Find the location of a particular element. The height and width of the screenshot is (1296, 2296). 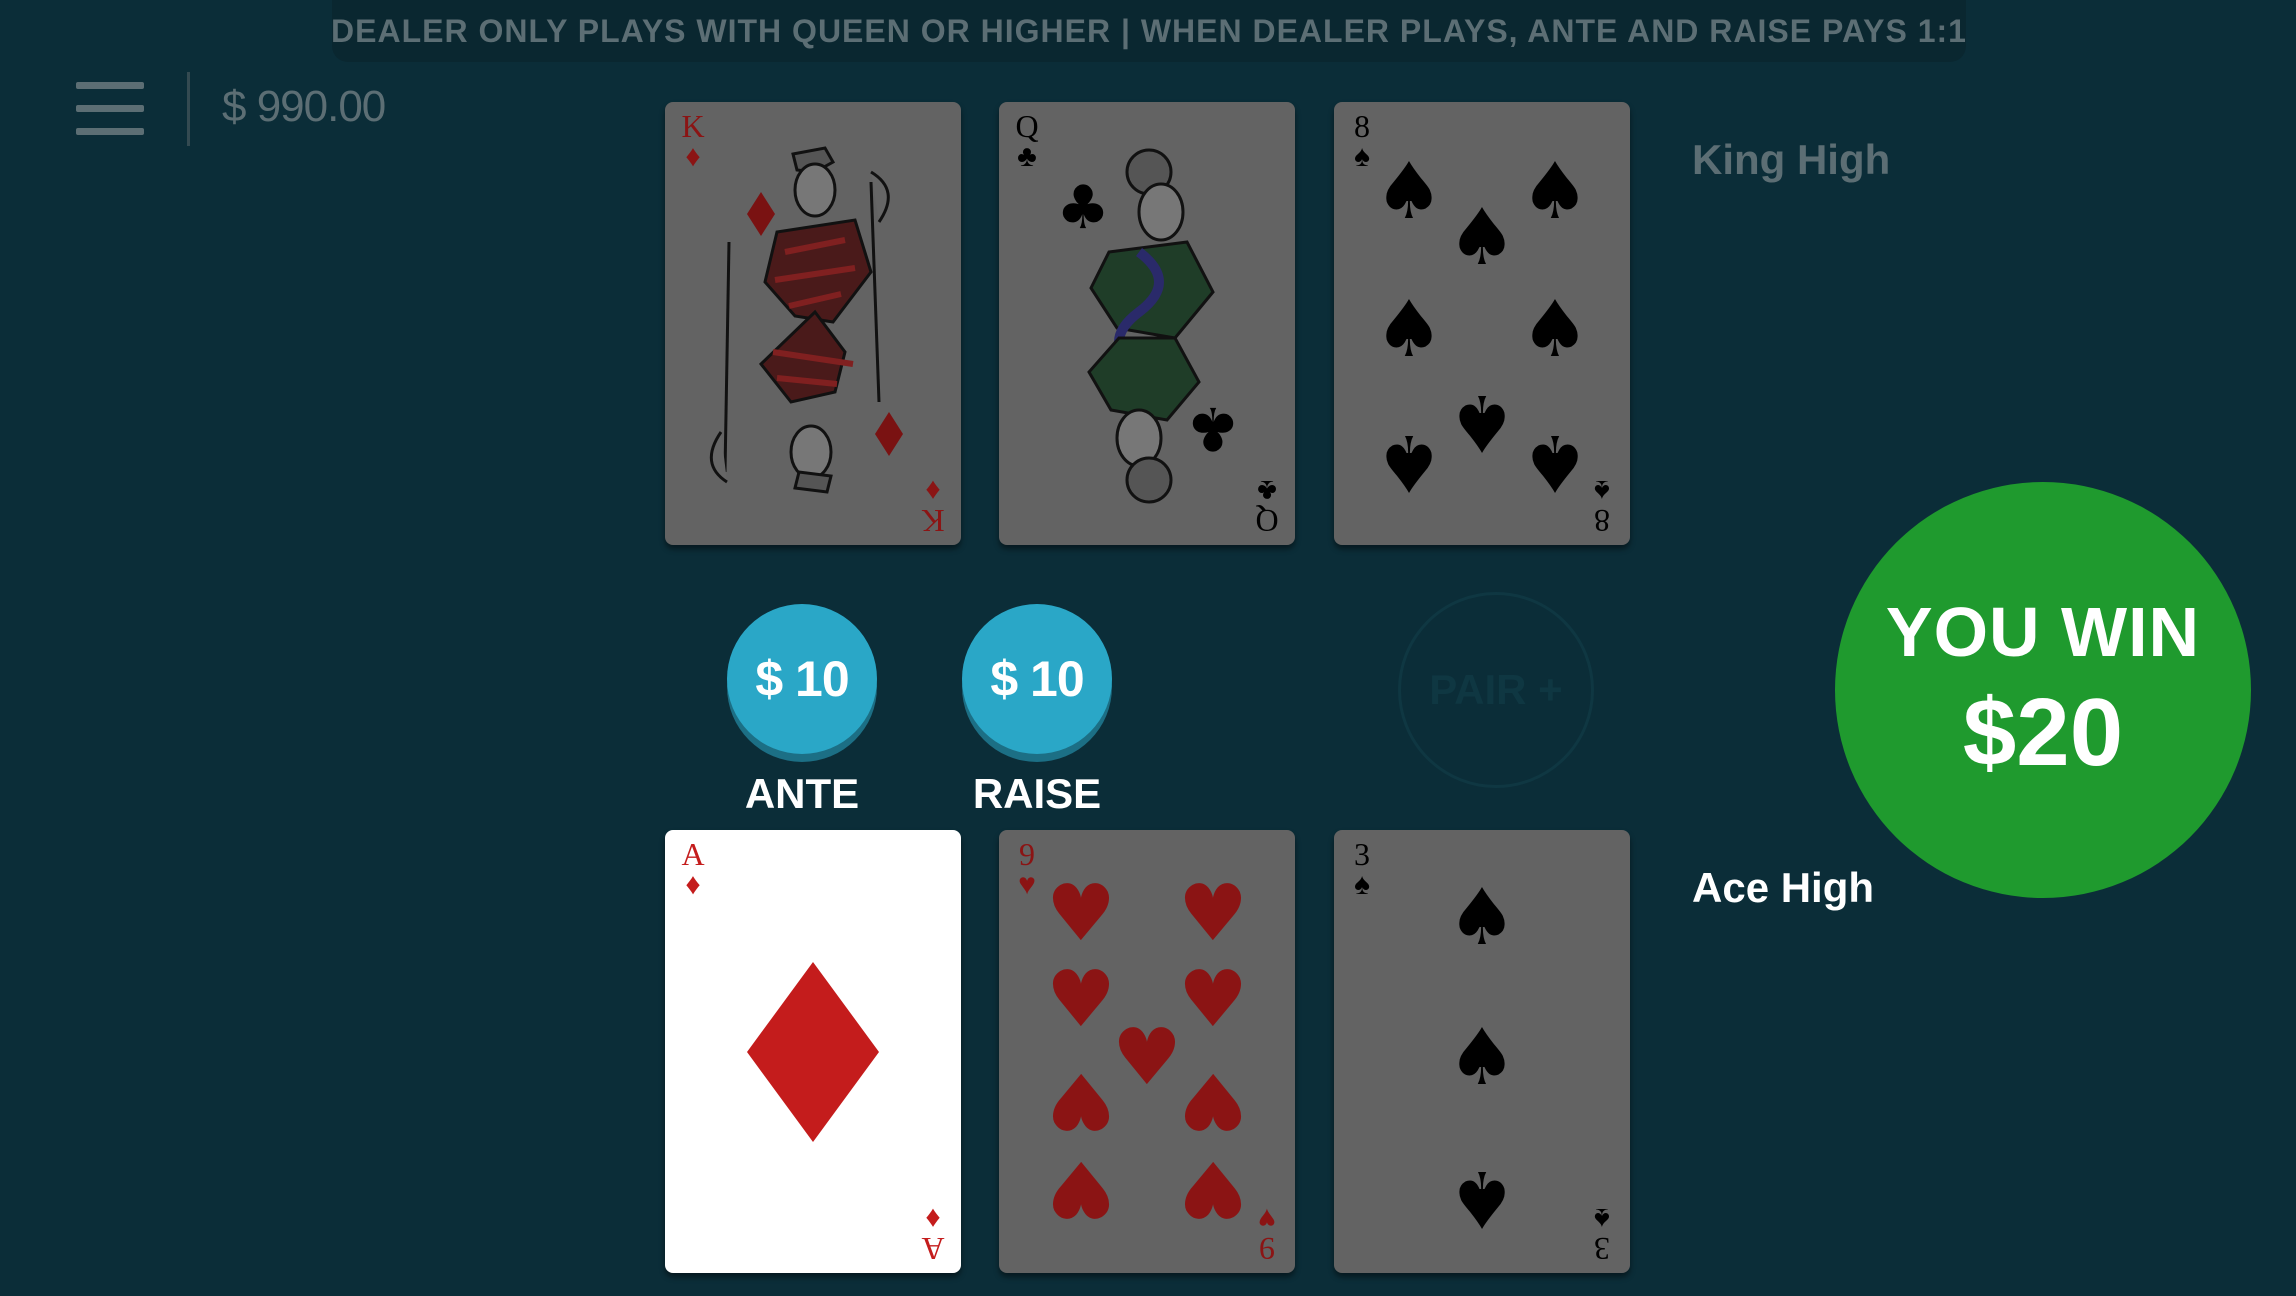

raise-chip: $ 10 is located at coordinates (1037, 679).